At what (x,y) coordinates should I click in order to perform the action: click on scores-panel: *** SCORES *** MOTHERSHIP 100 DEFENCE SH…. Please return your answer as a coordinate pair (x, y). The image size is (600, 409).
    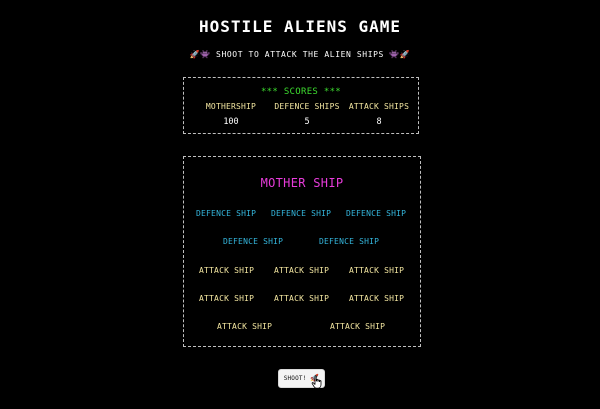
    Looking at the image, I should click on (301, 105).